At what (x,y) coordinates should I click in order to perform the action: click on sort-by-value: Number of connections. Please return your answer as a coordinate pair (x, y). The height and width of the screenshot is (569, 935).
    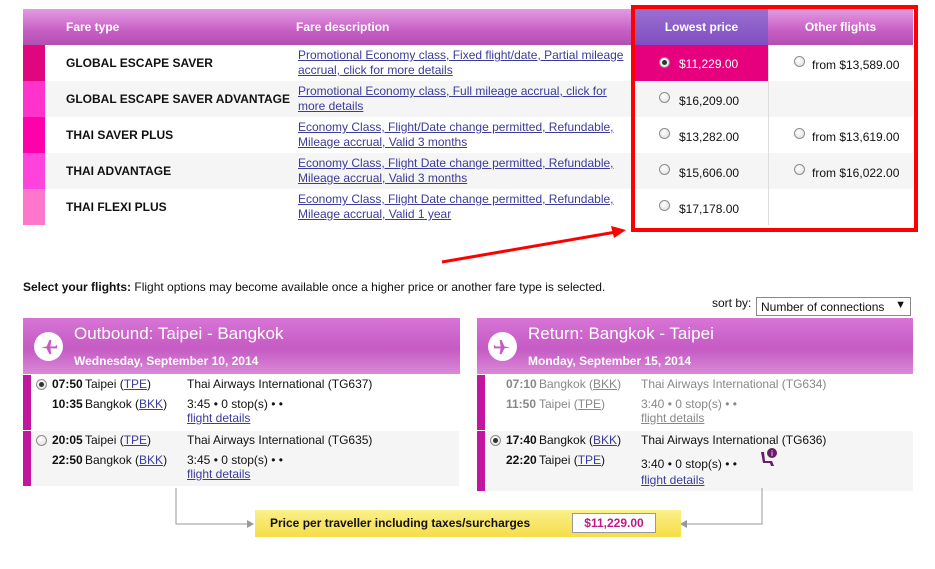
    Looking at the image, I should click on (823, 307).